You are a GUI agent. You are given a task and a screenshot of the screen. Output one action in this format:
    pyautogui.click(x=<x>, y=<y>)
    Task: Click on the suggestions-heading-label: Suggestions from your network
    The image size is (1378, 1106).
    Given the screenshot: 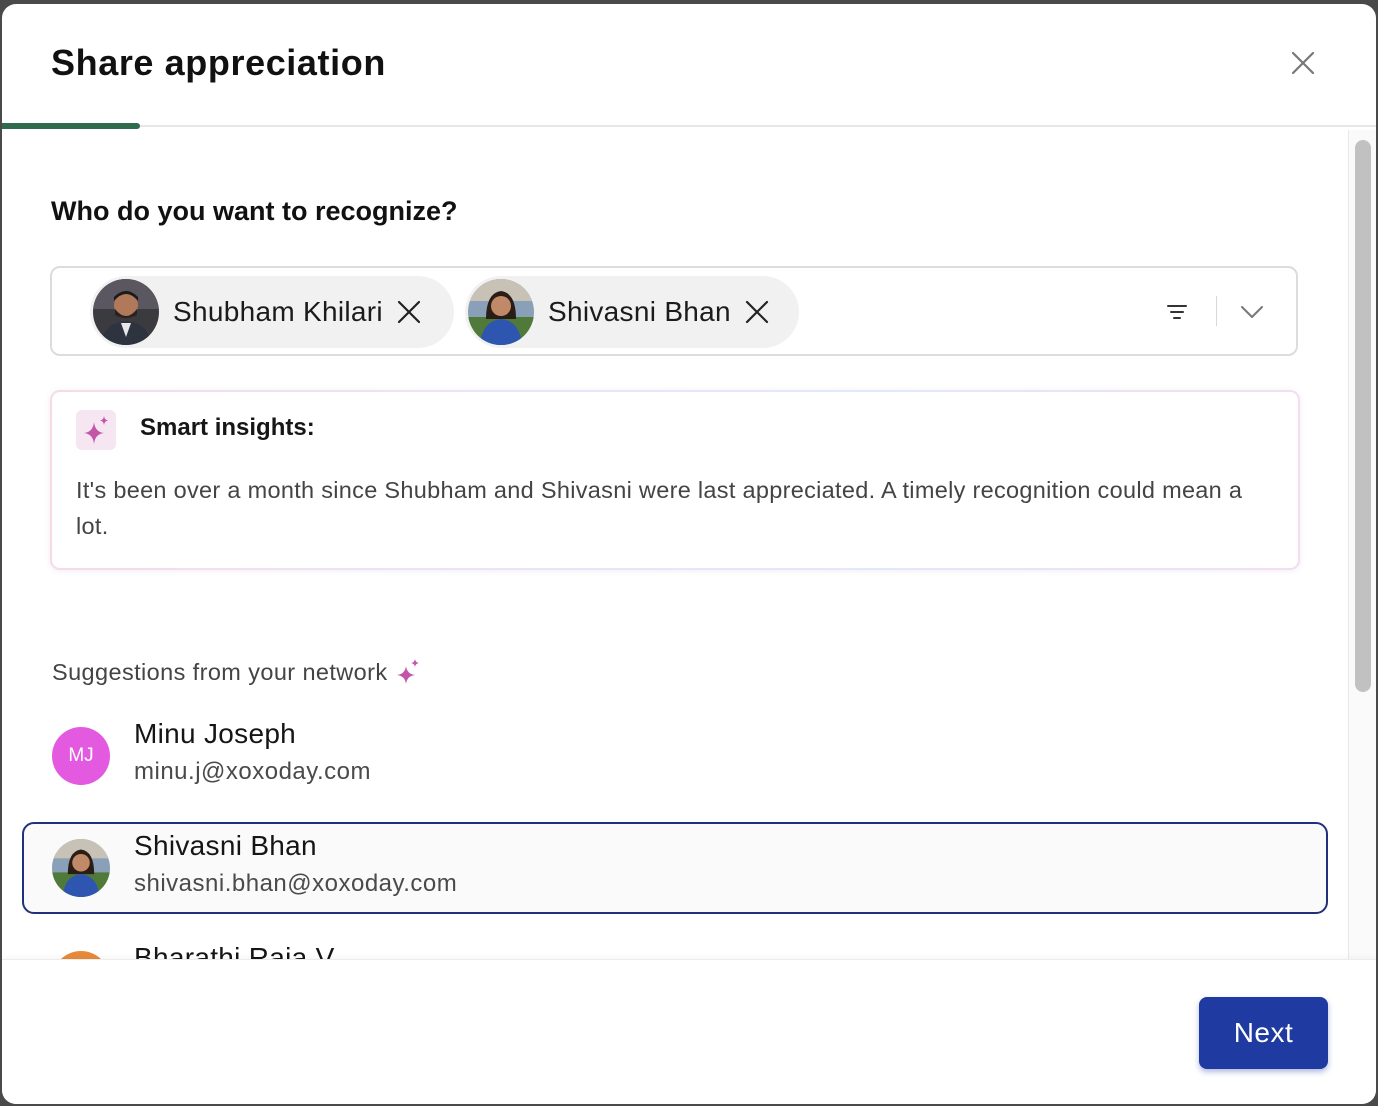 What is the action you would take?
    pyautogui.click(x=220, y=671)
    